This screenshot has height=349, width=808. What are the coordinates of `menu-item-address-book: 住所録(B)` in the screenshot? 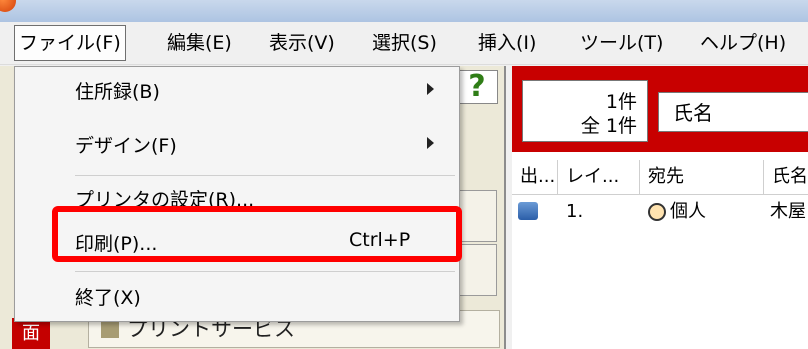 It's located at (117, 90).